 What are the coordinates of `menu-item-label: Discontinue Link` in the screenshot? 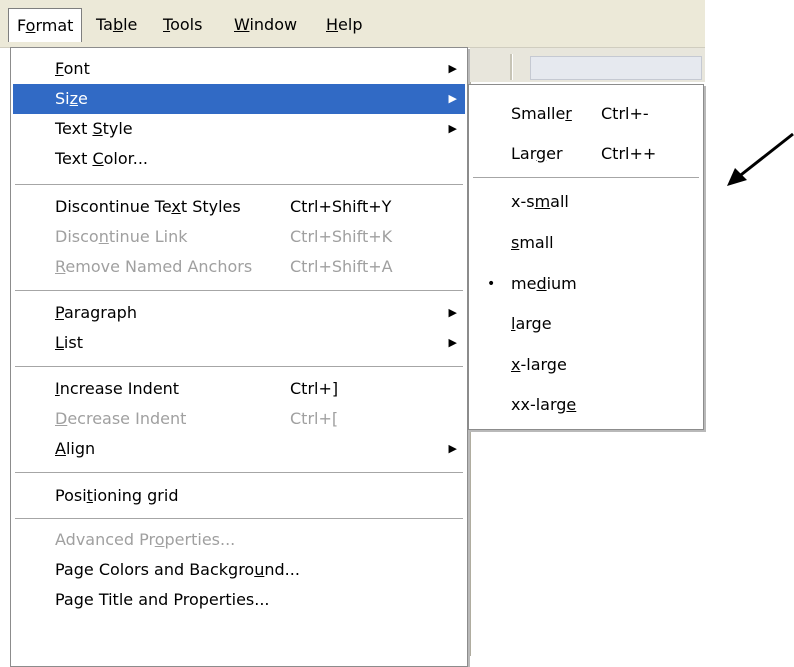 It's located at (121, 236).